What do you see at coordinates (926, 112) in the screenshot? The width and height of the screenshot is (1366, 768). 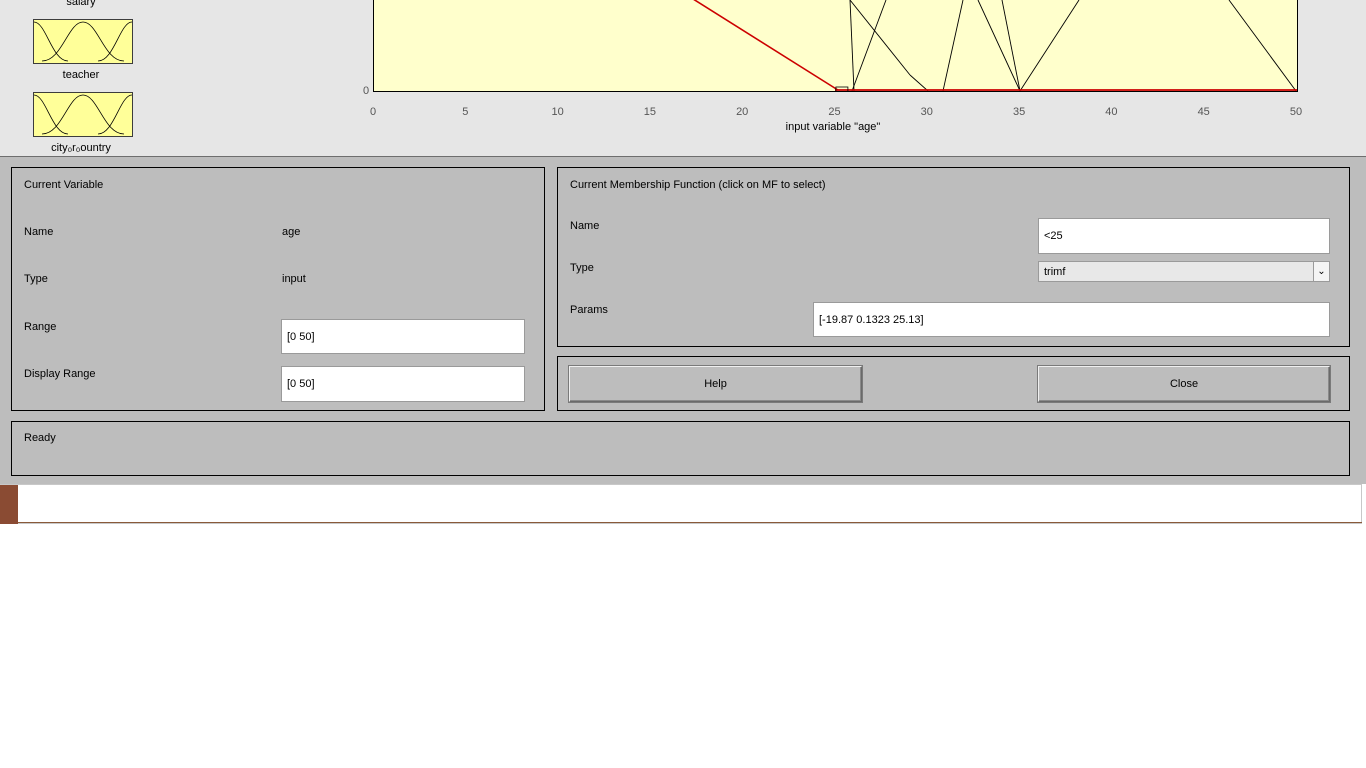 I see `x-tick-label: 30` at bounding box center [926, 112].